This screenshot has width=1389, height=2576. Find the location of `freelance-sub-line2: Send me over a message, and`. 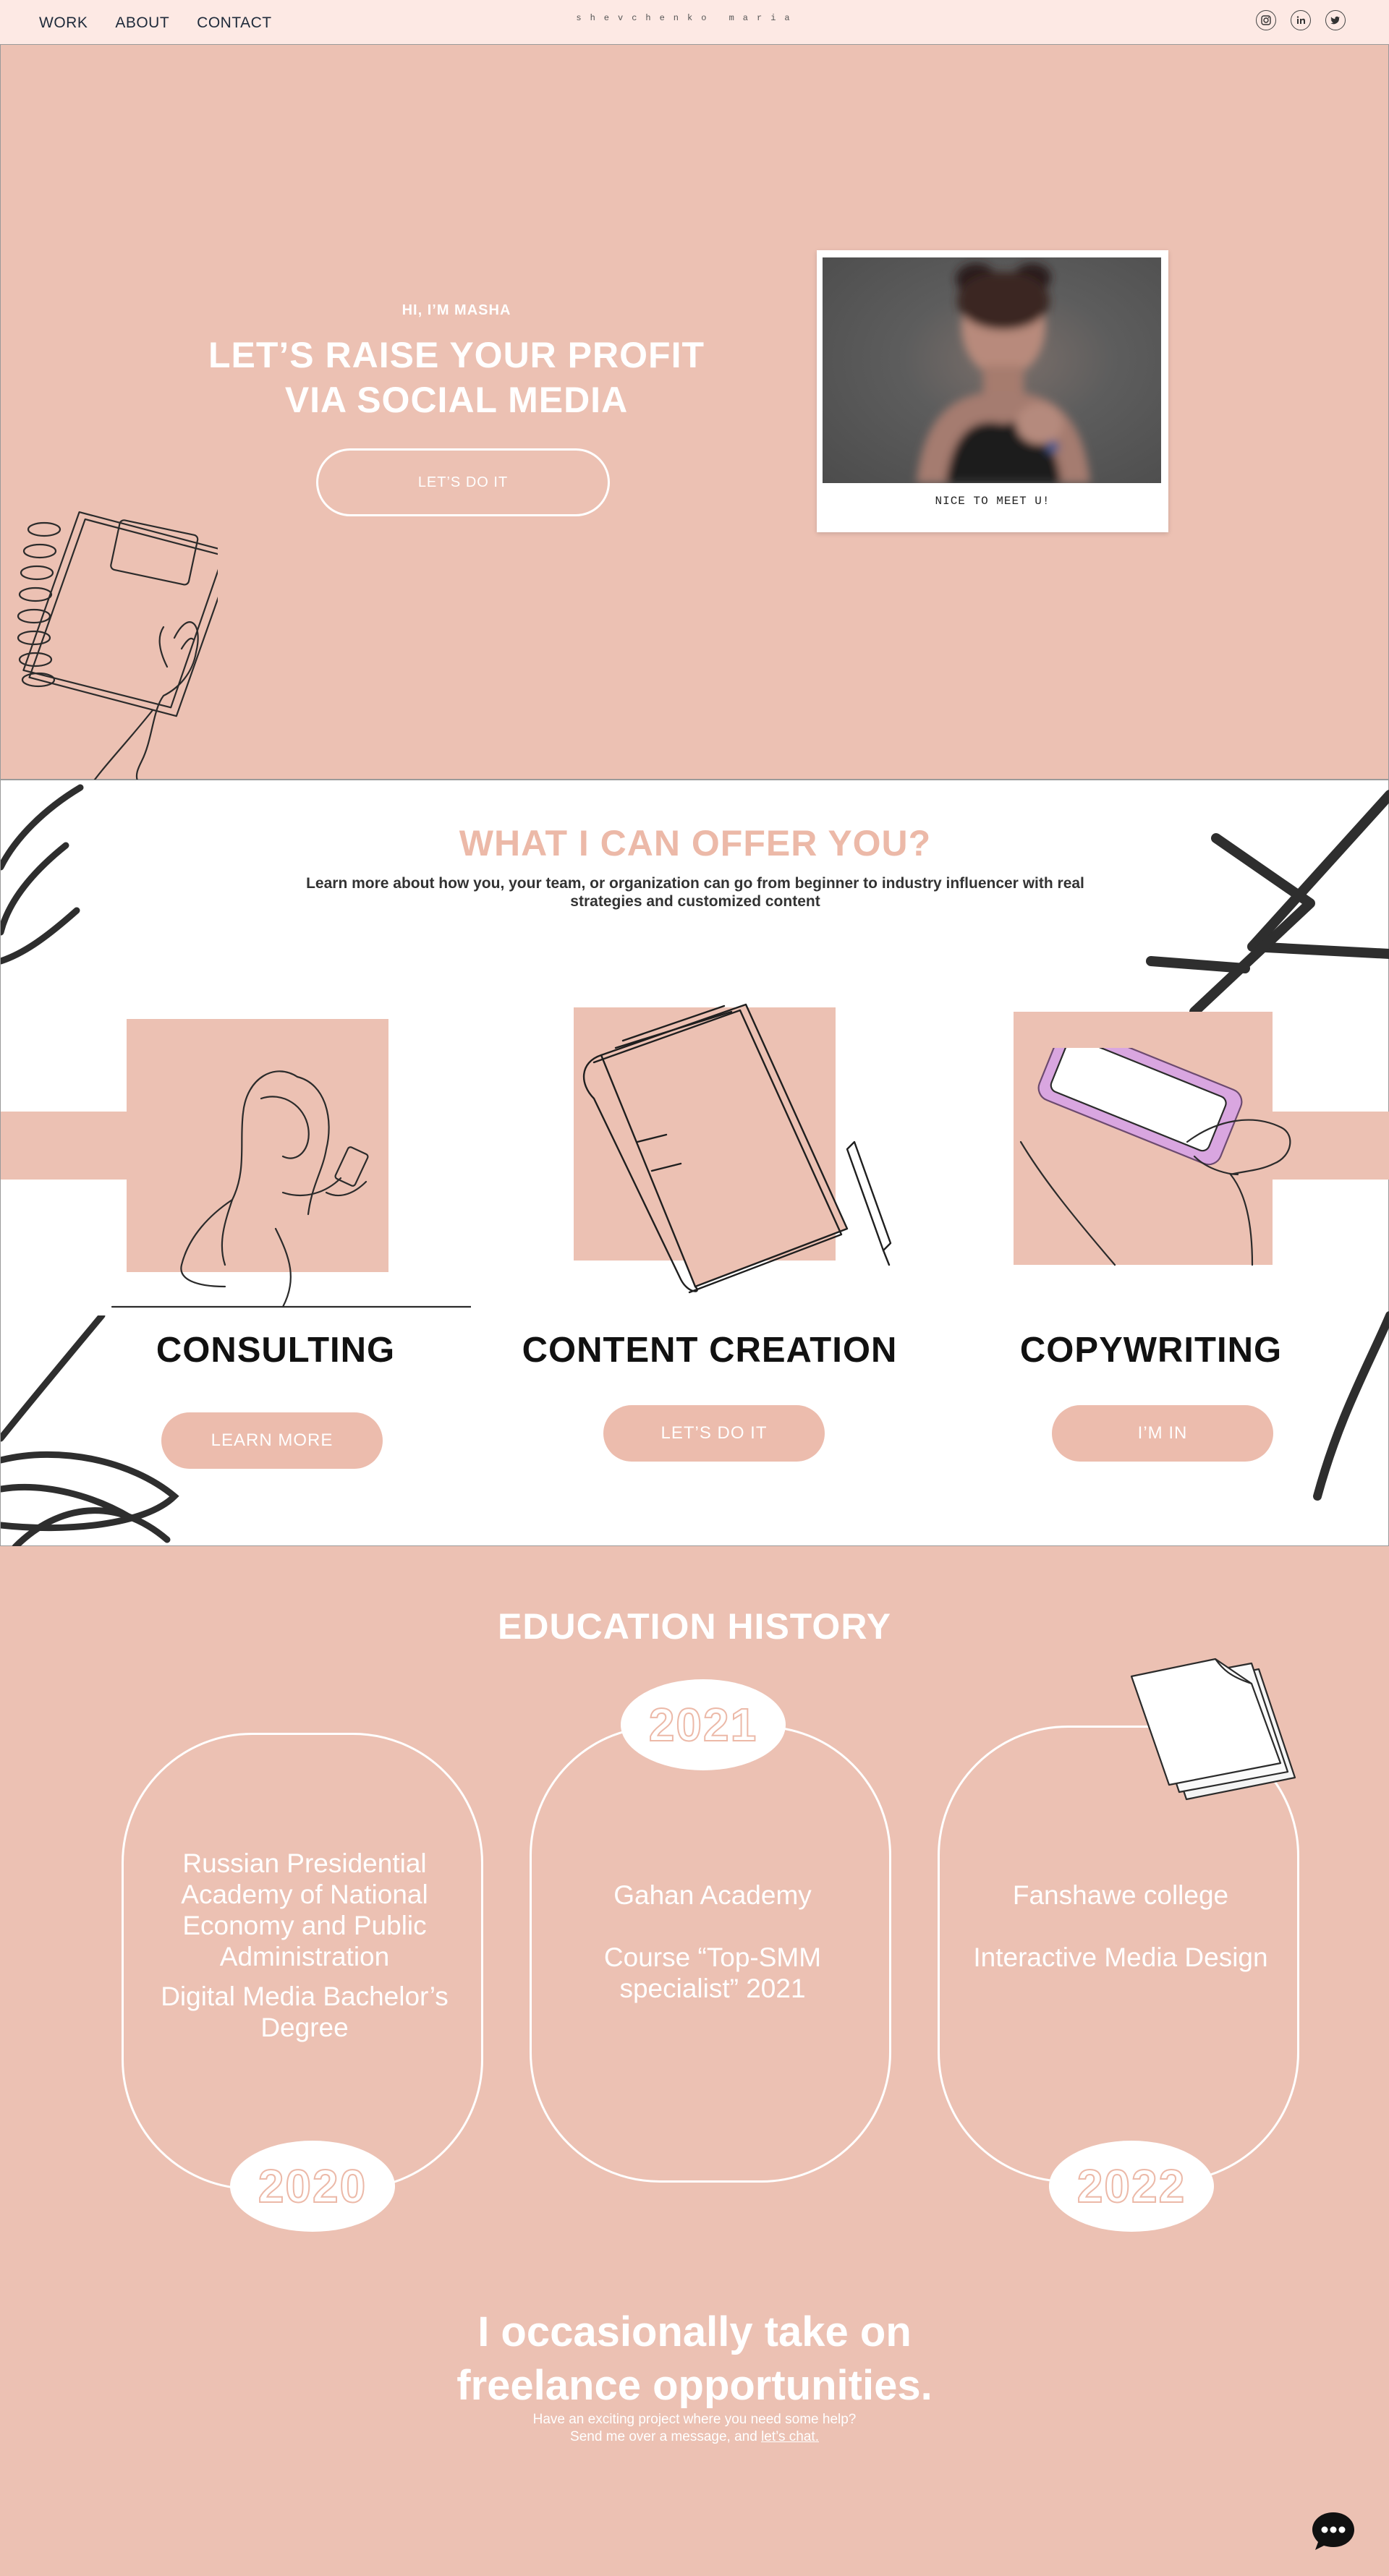

freelance-sub-line2: Send me over a message, and is located at coordinates (663, 2436).